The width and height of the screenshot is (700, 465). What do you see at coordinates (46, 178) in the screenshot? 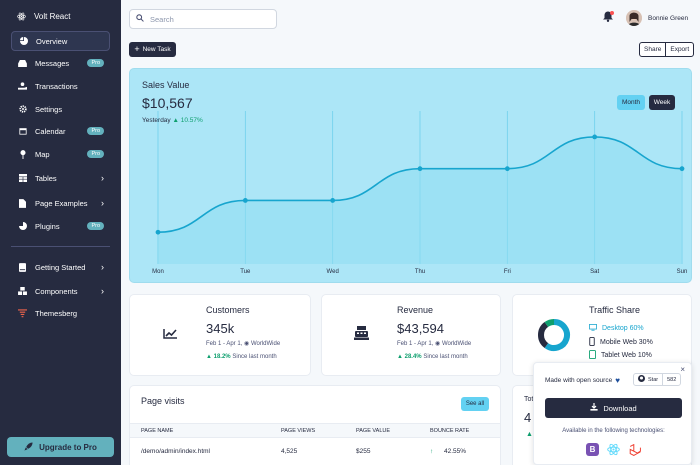
I see `sidebar-item-label: Tables` at bounding box center [46, 178].